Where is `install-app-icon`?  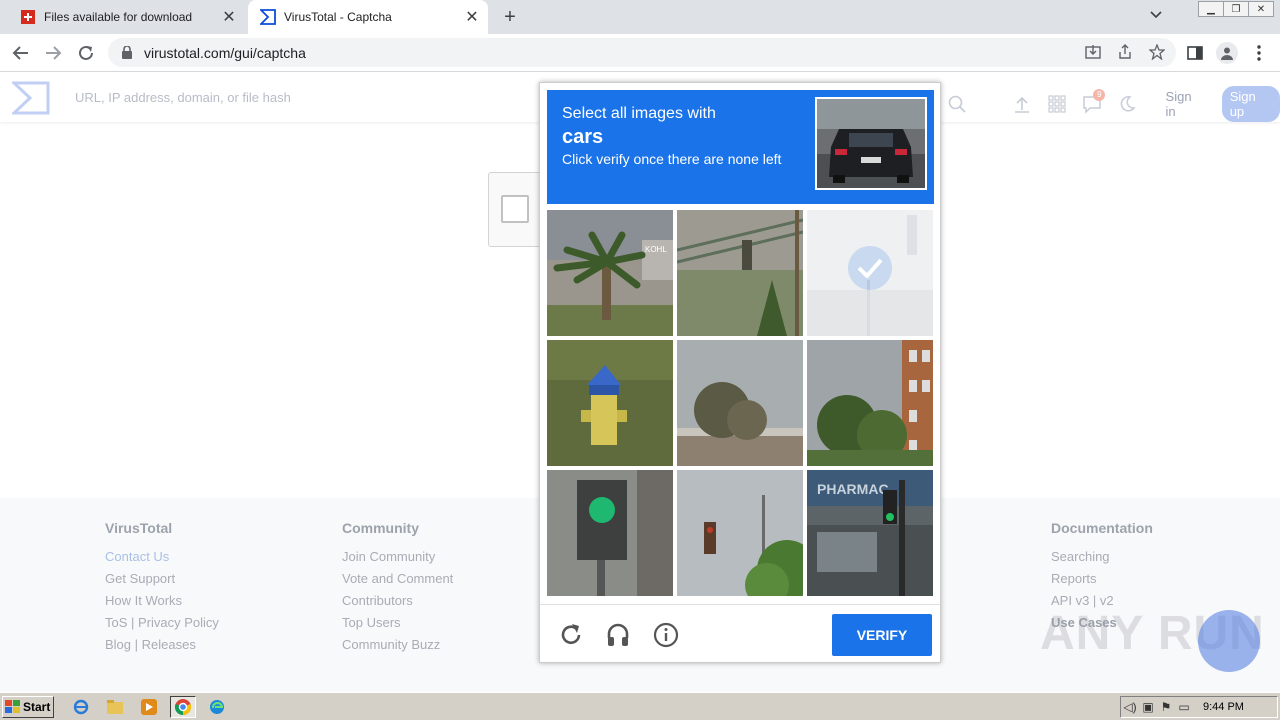 install-app-icon is located at coordinates (1093, 52).